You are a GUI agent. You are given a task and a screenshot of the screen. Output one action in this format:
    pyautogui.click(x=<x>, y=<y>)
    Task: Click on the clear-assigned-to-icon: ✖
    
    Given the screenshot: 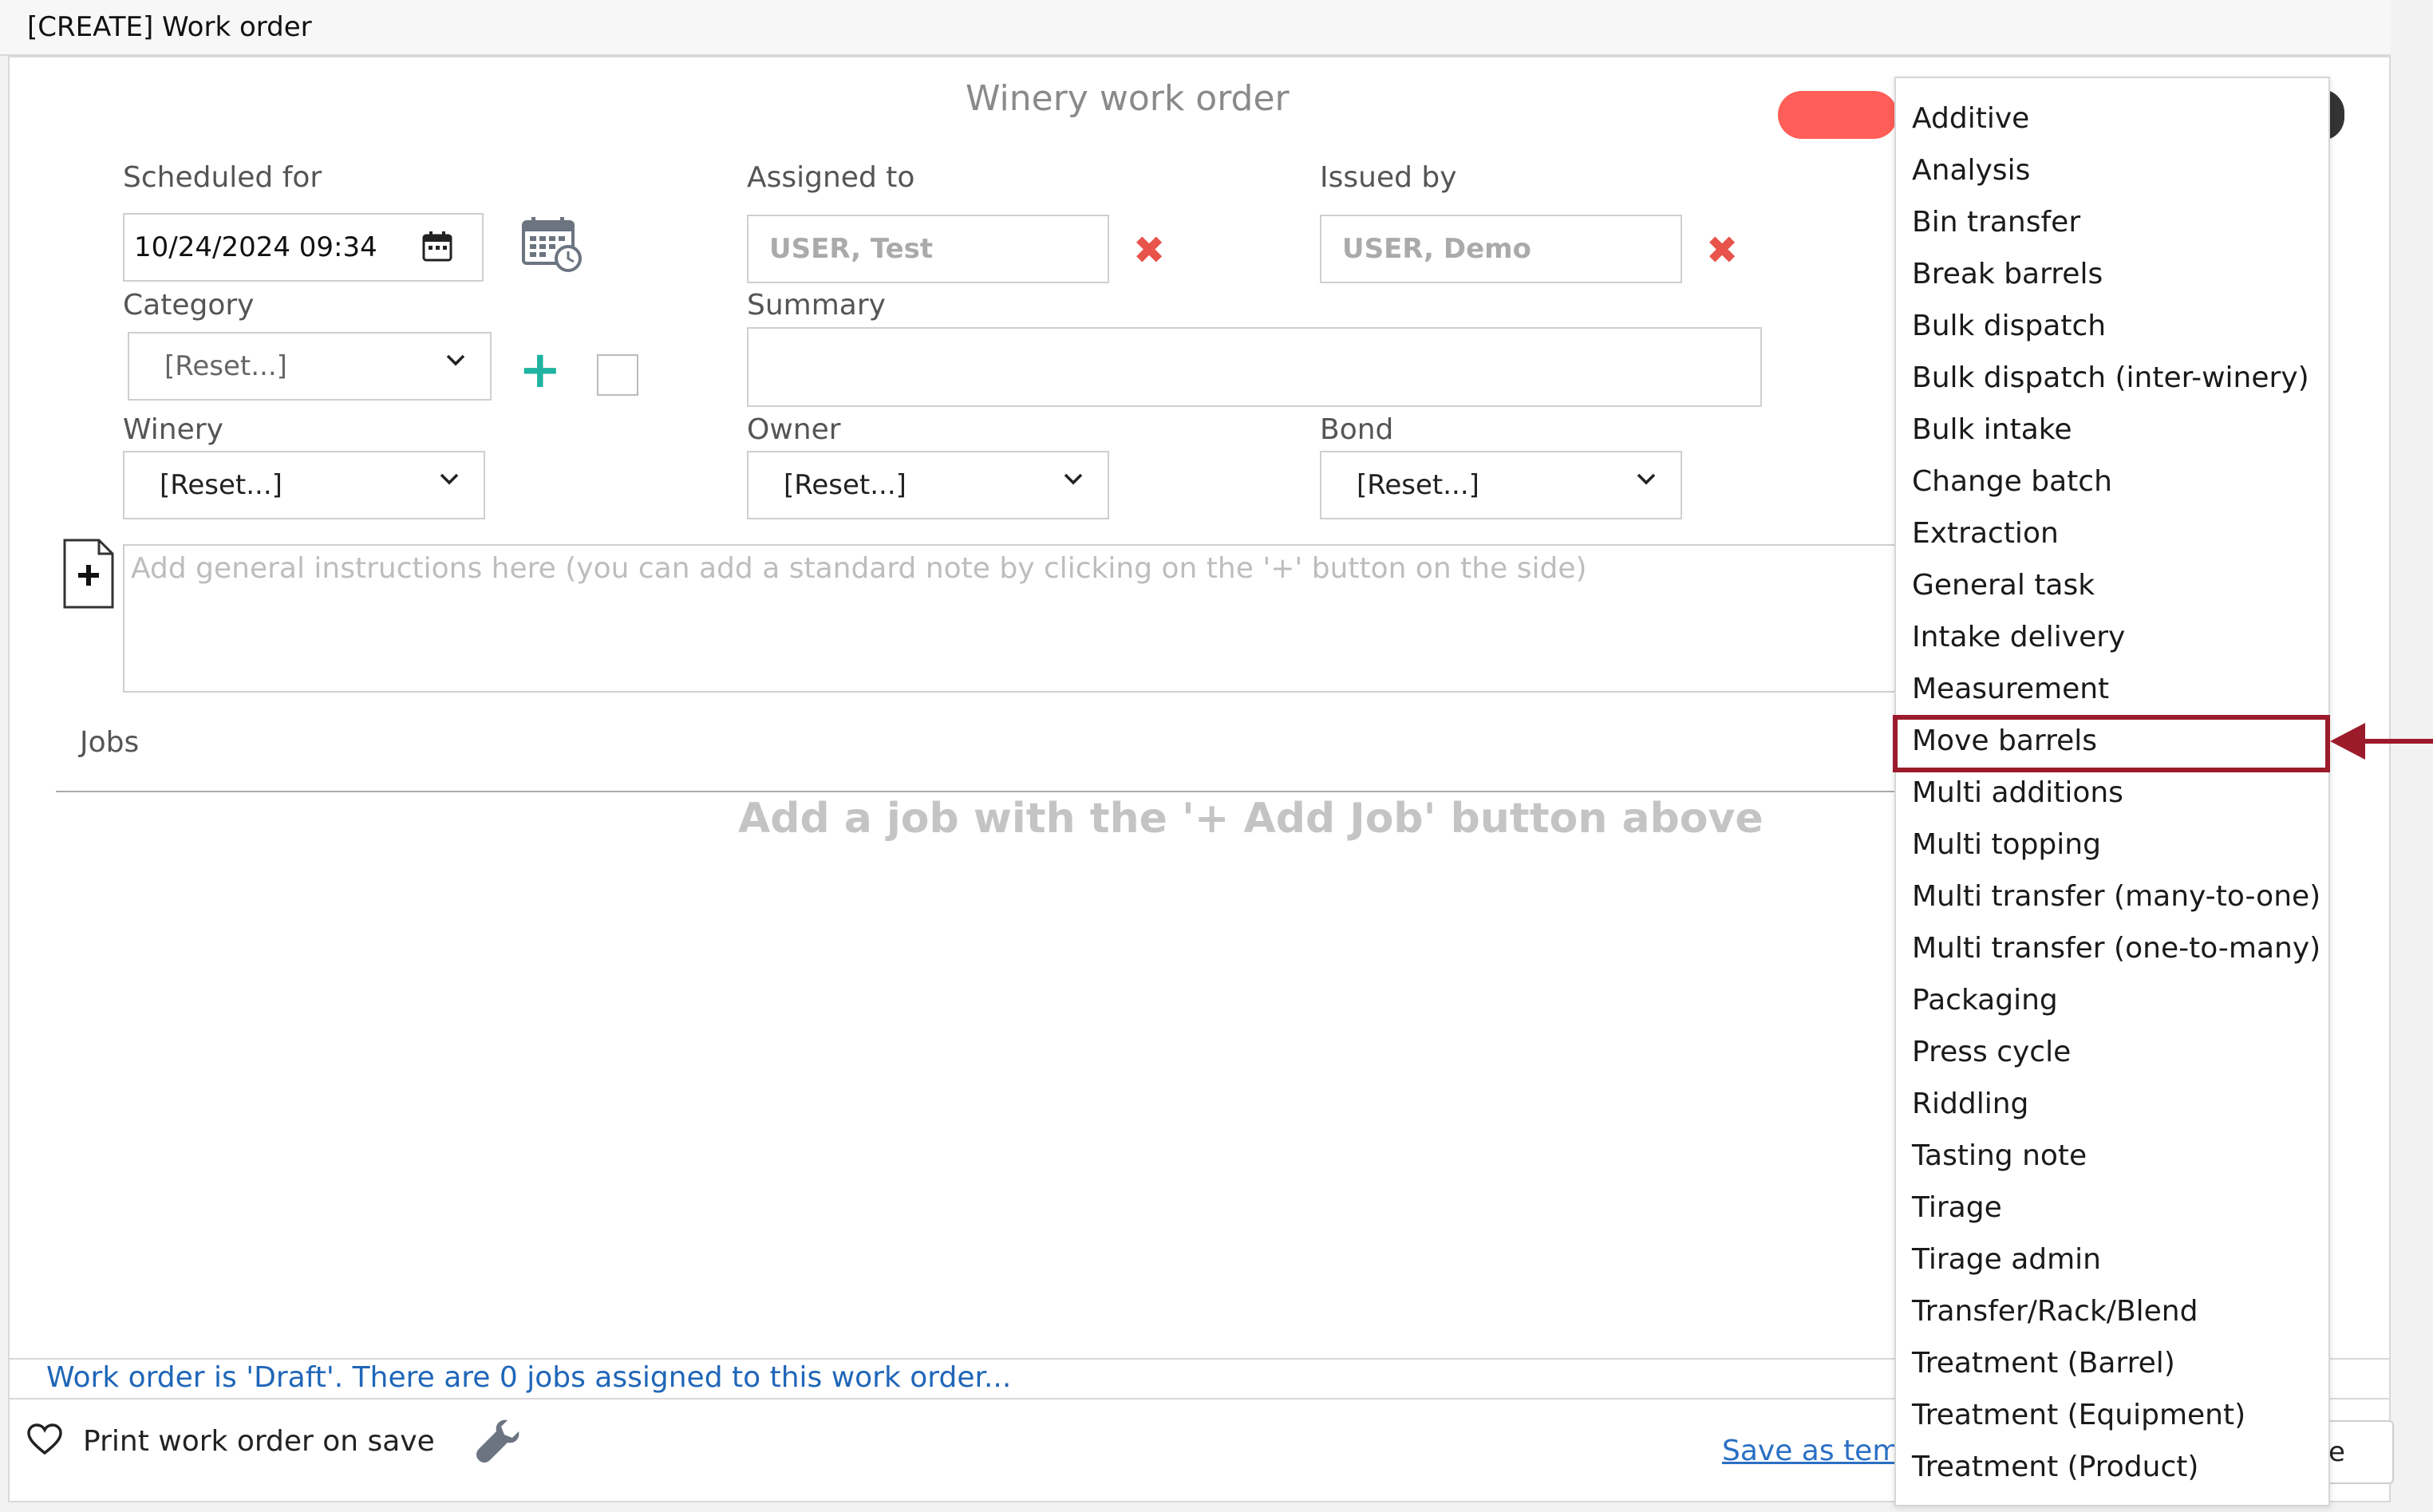 What is the action you would take?
    pyautogui.click(x=1149, y=250)
    